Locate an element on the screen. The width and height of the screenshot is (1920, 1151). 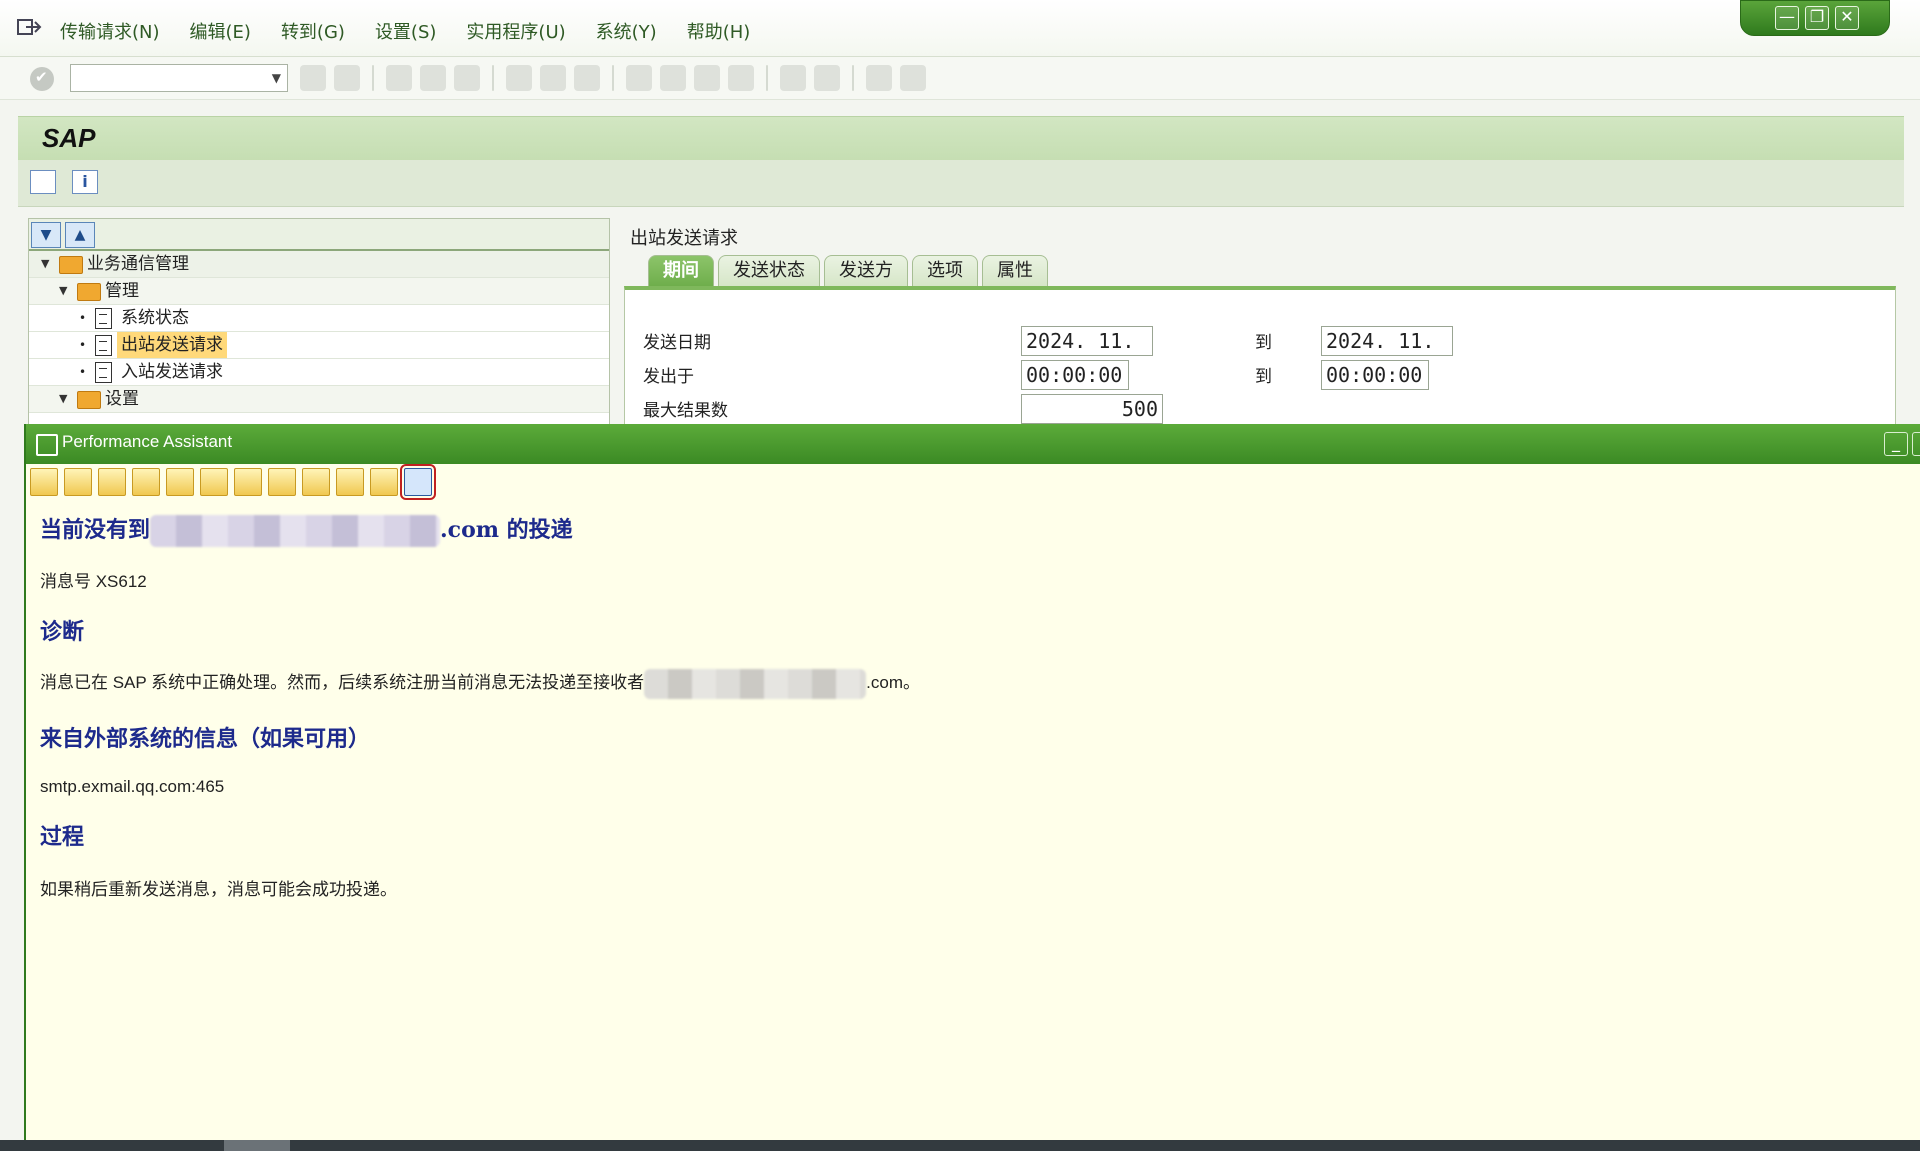
menu-transport-request: 传输请求(N) is located at coordinates (110, 31).